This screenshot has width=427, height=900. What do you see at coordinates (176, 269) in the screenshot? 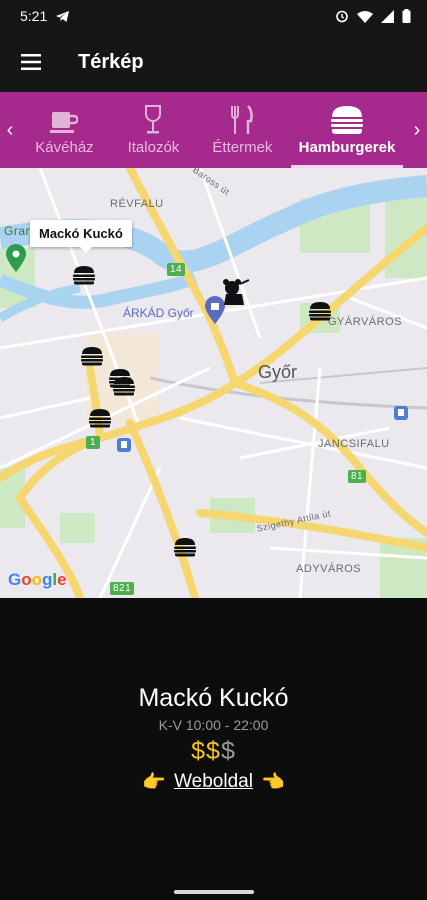
I see `road-shield-14: 14` at bounding box center [176, 269].